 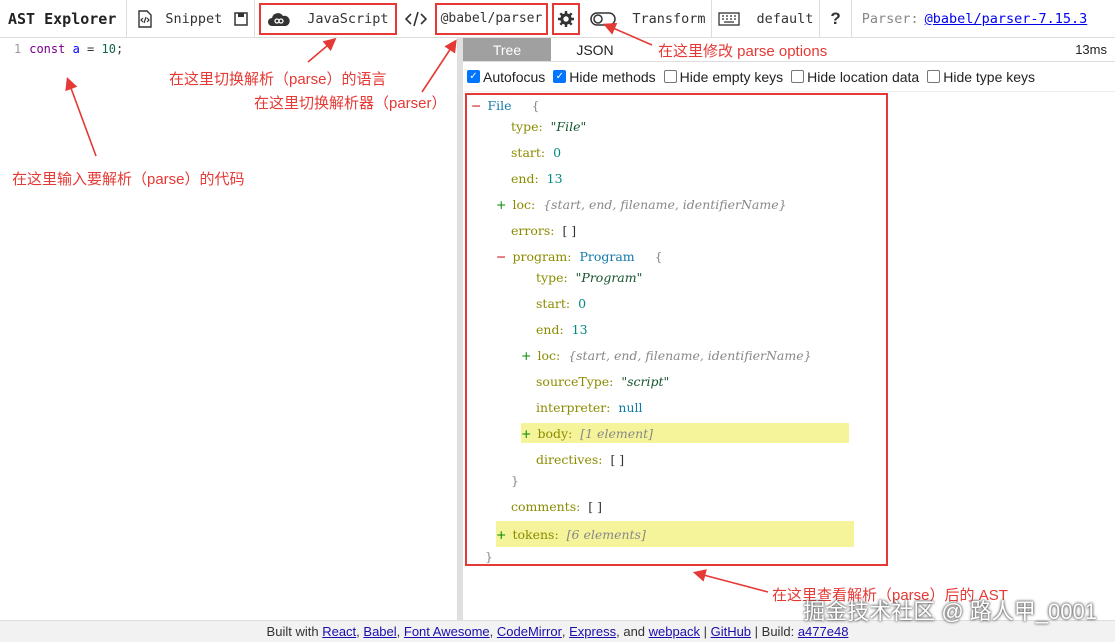 I want to click on line-number: 1, so click(x=18, y=49).